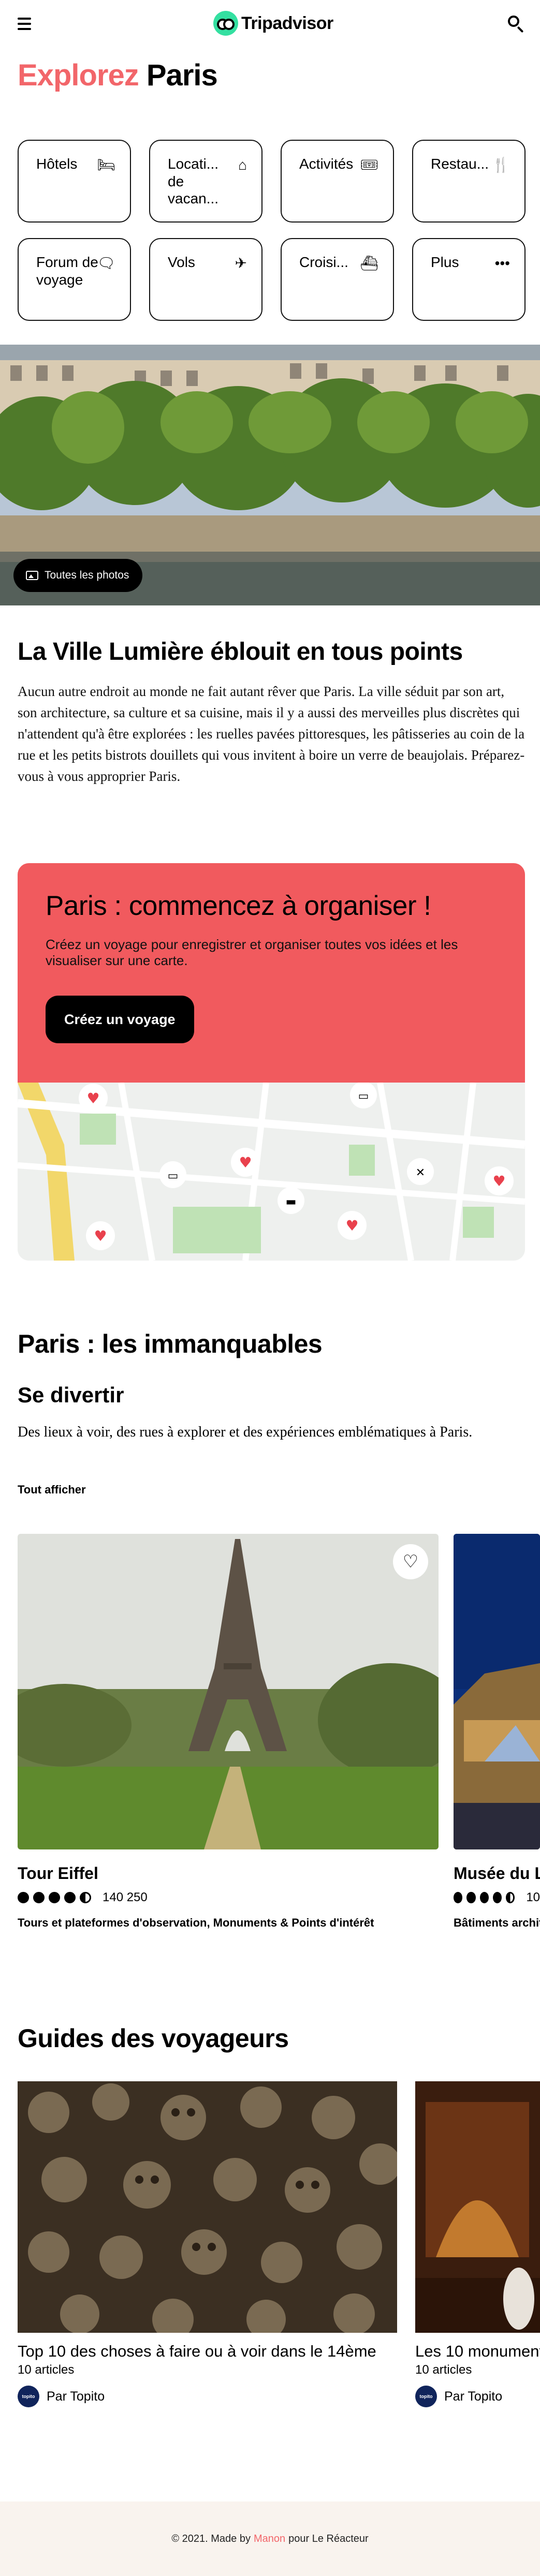  I want to click on guide-name: Les 10 monuments, so click(478, 2351).